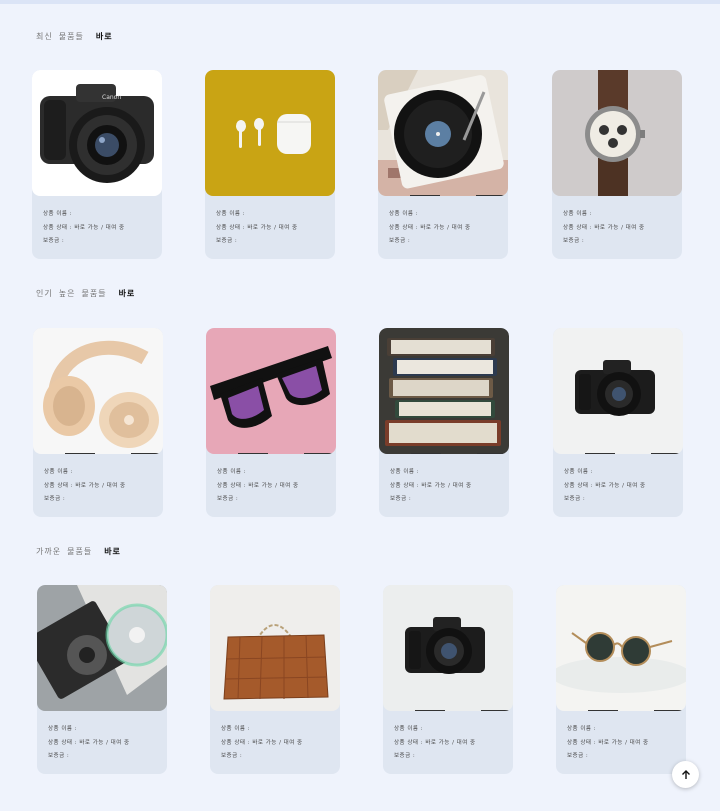 This screenshot has width=720, height=811. I want to click on scroll-to-top-button, so click(685, 774).